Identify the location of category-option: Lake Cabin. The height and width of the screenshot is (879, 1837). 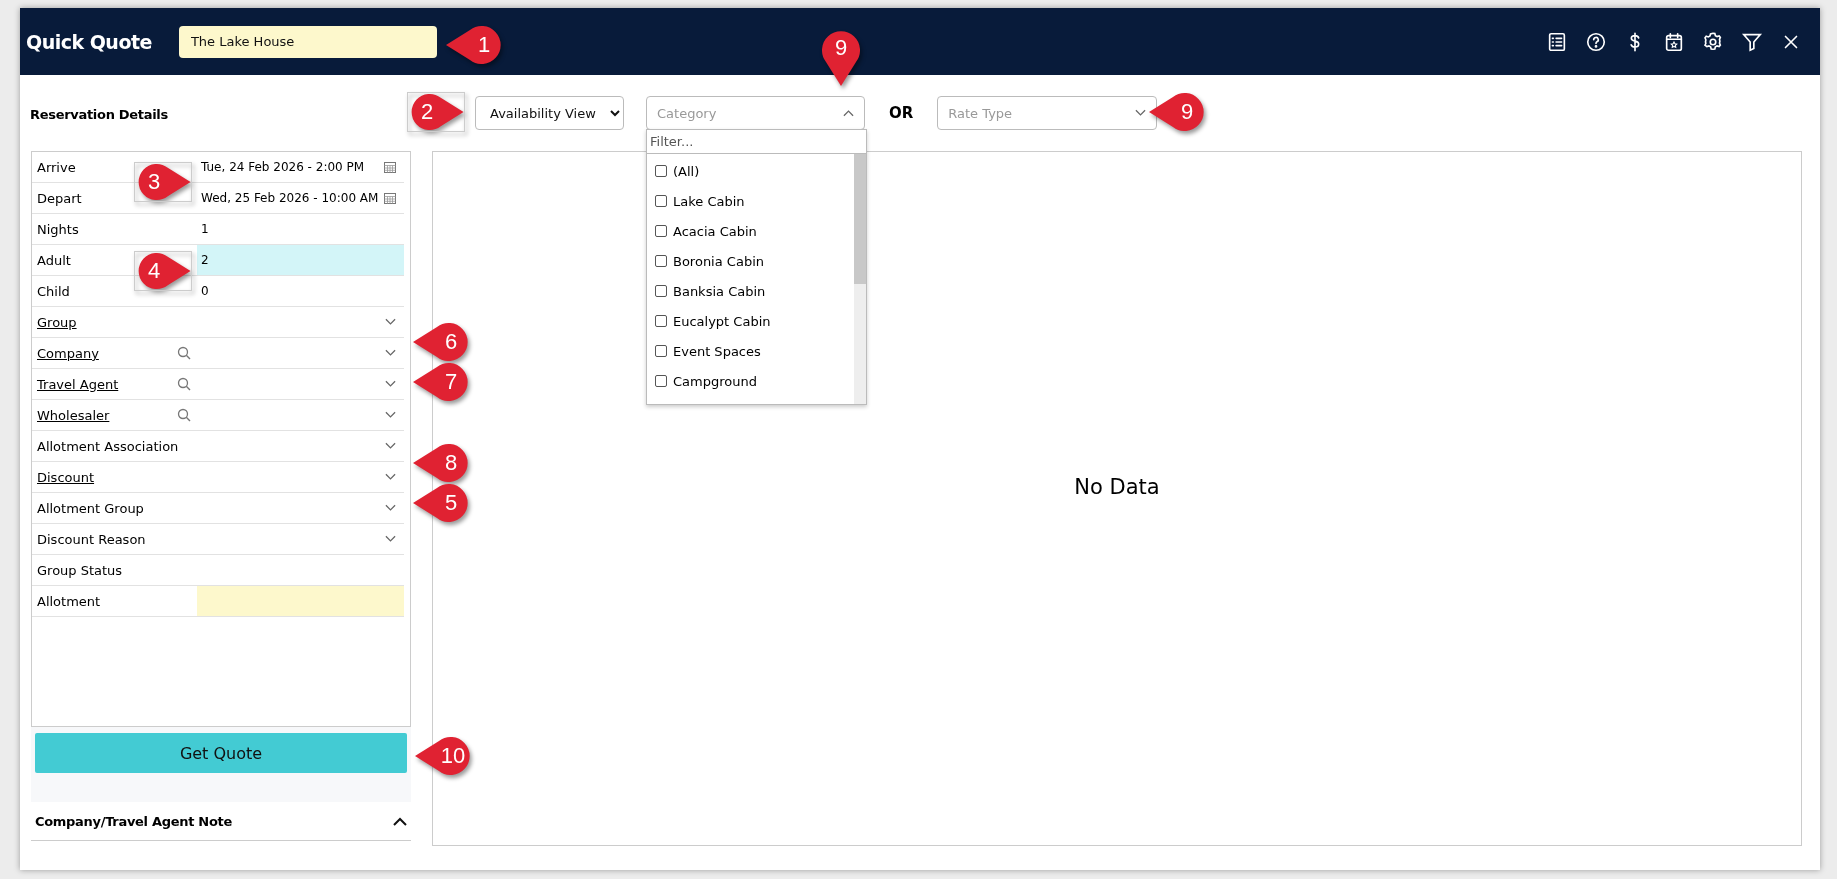
(750, 201).